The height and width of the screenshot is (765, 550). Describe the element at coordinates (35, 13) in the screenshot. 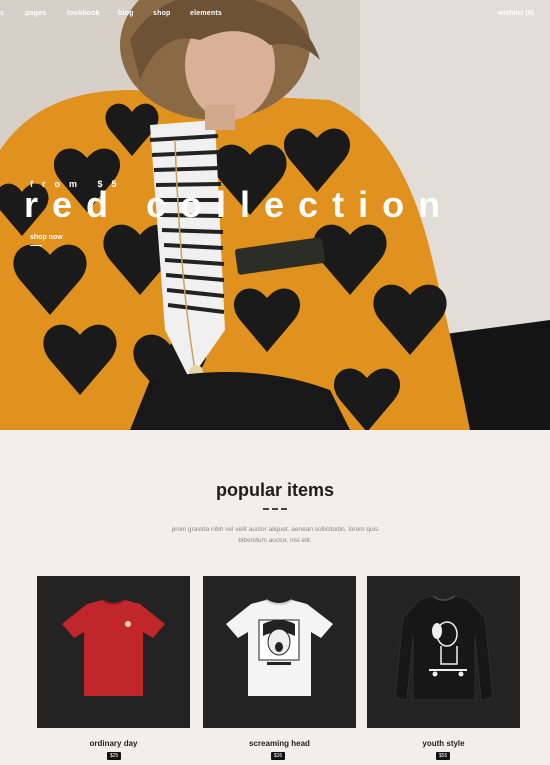

I see `nav-item-pages: pages` at that location.